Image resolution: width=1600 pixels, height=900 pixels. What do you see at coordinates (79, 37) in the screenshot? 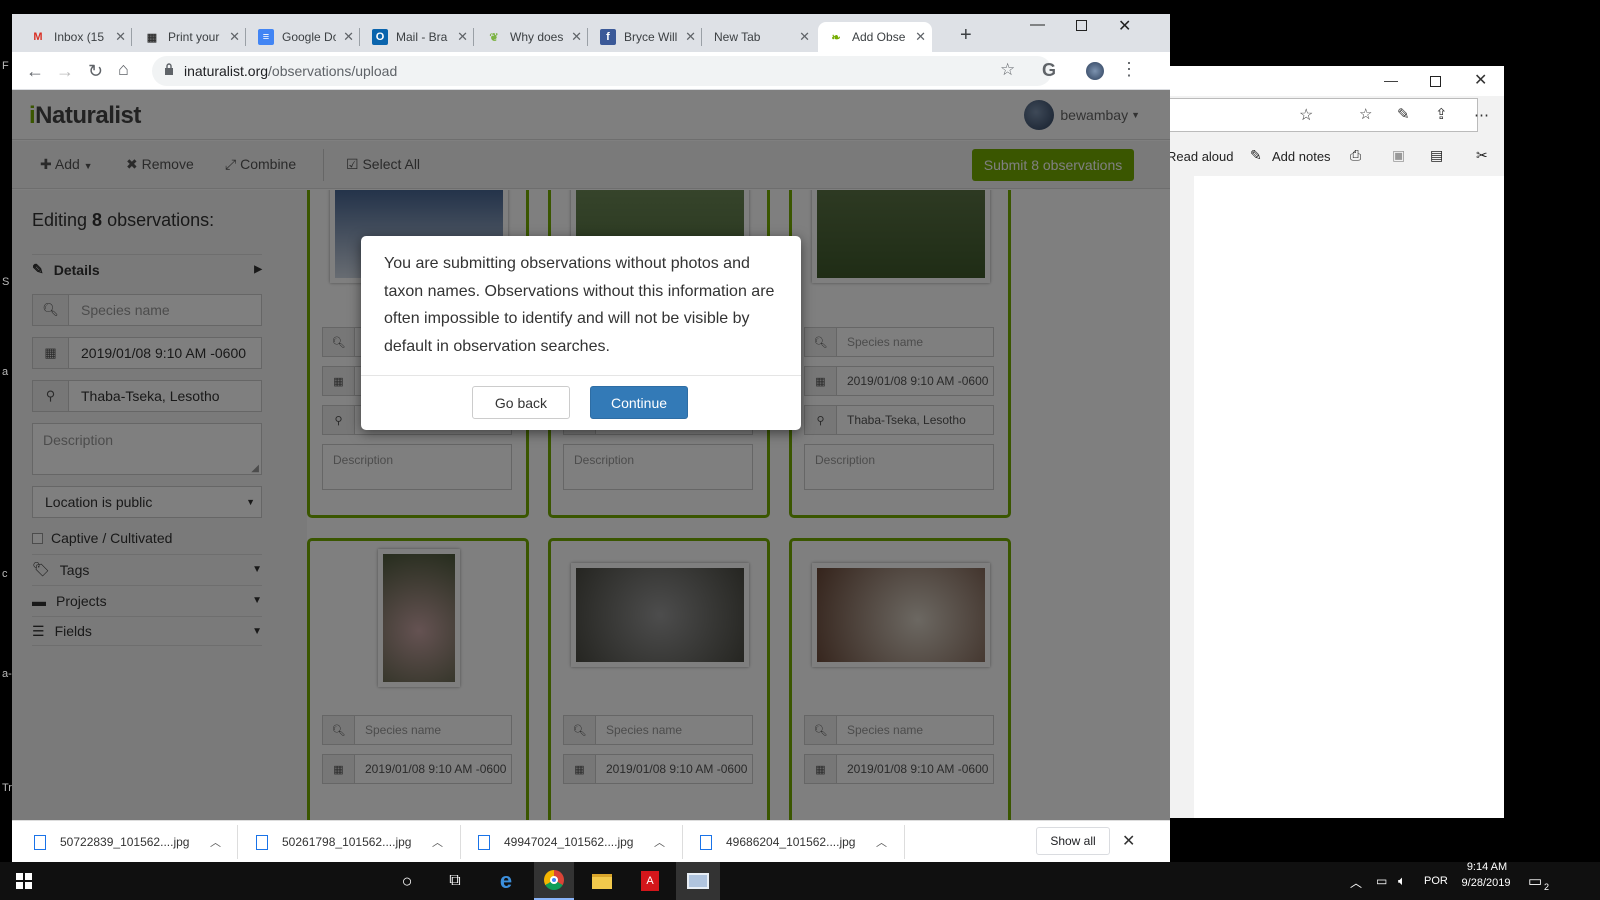
I see `tab-label: Inbox (15` at bounding box center [79, 37].